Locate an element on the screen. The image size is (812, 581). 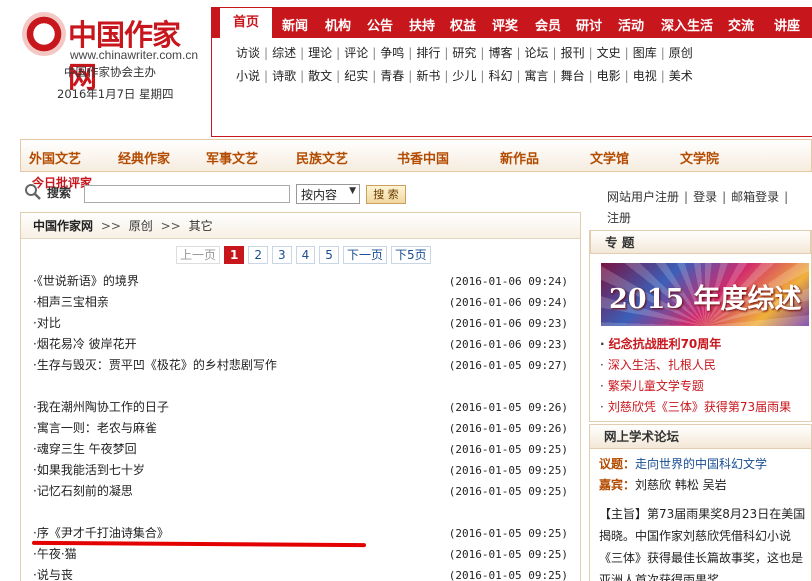
login-link: 登录 is located at coordinates (705, 197).